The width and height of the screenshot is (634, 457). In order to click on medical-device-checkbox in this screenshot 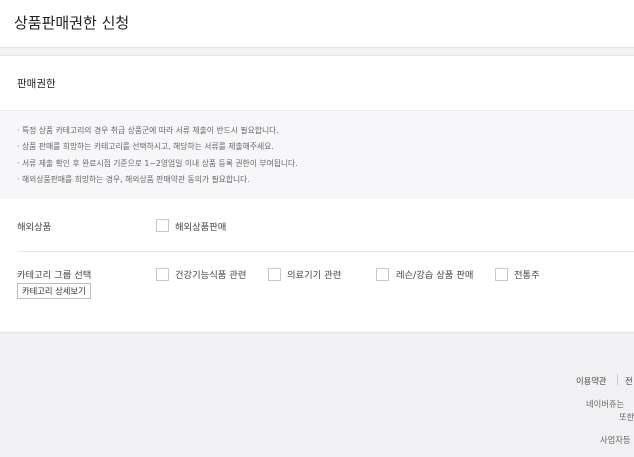, I will do `click(274, 274)`.